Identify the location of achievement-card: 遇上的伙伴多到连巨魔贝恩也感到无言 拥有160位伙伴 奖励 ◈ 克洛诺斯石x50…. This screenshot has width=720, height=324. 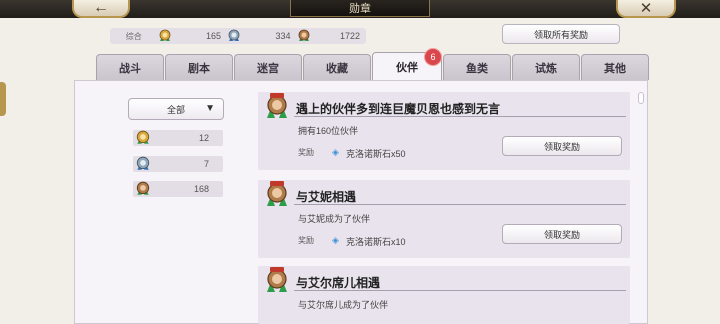
(444, 131).